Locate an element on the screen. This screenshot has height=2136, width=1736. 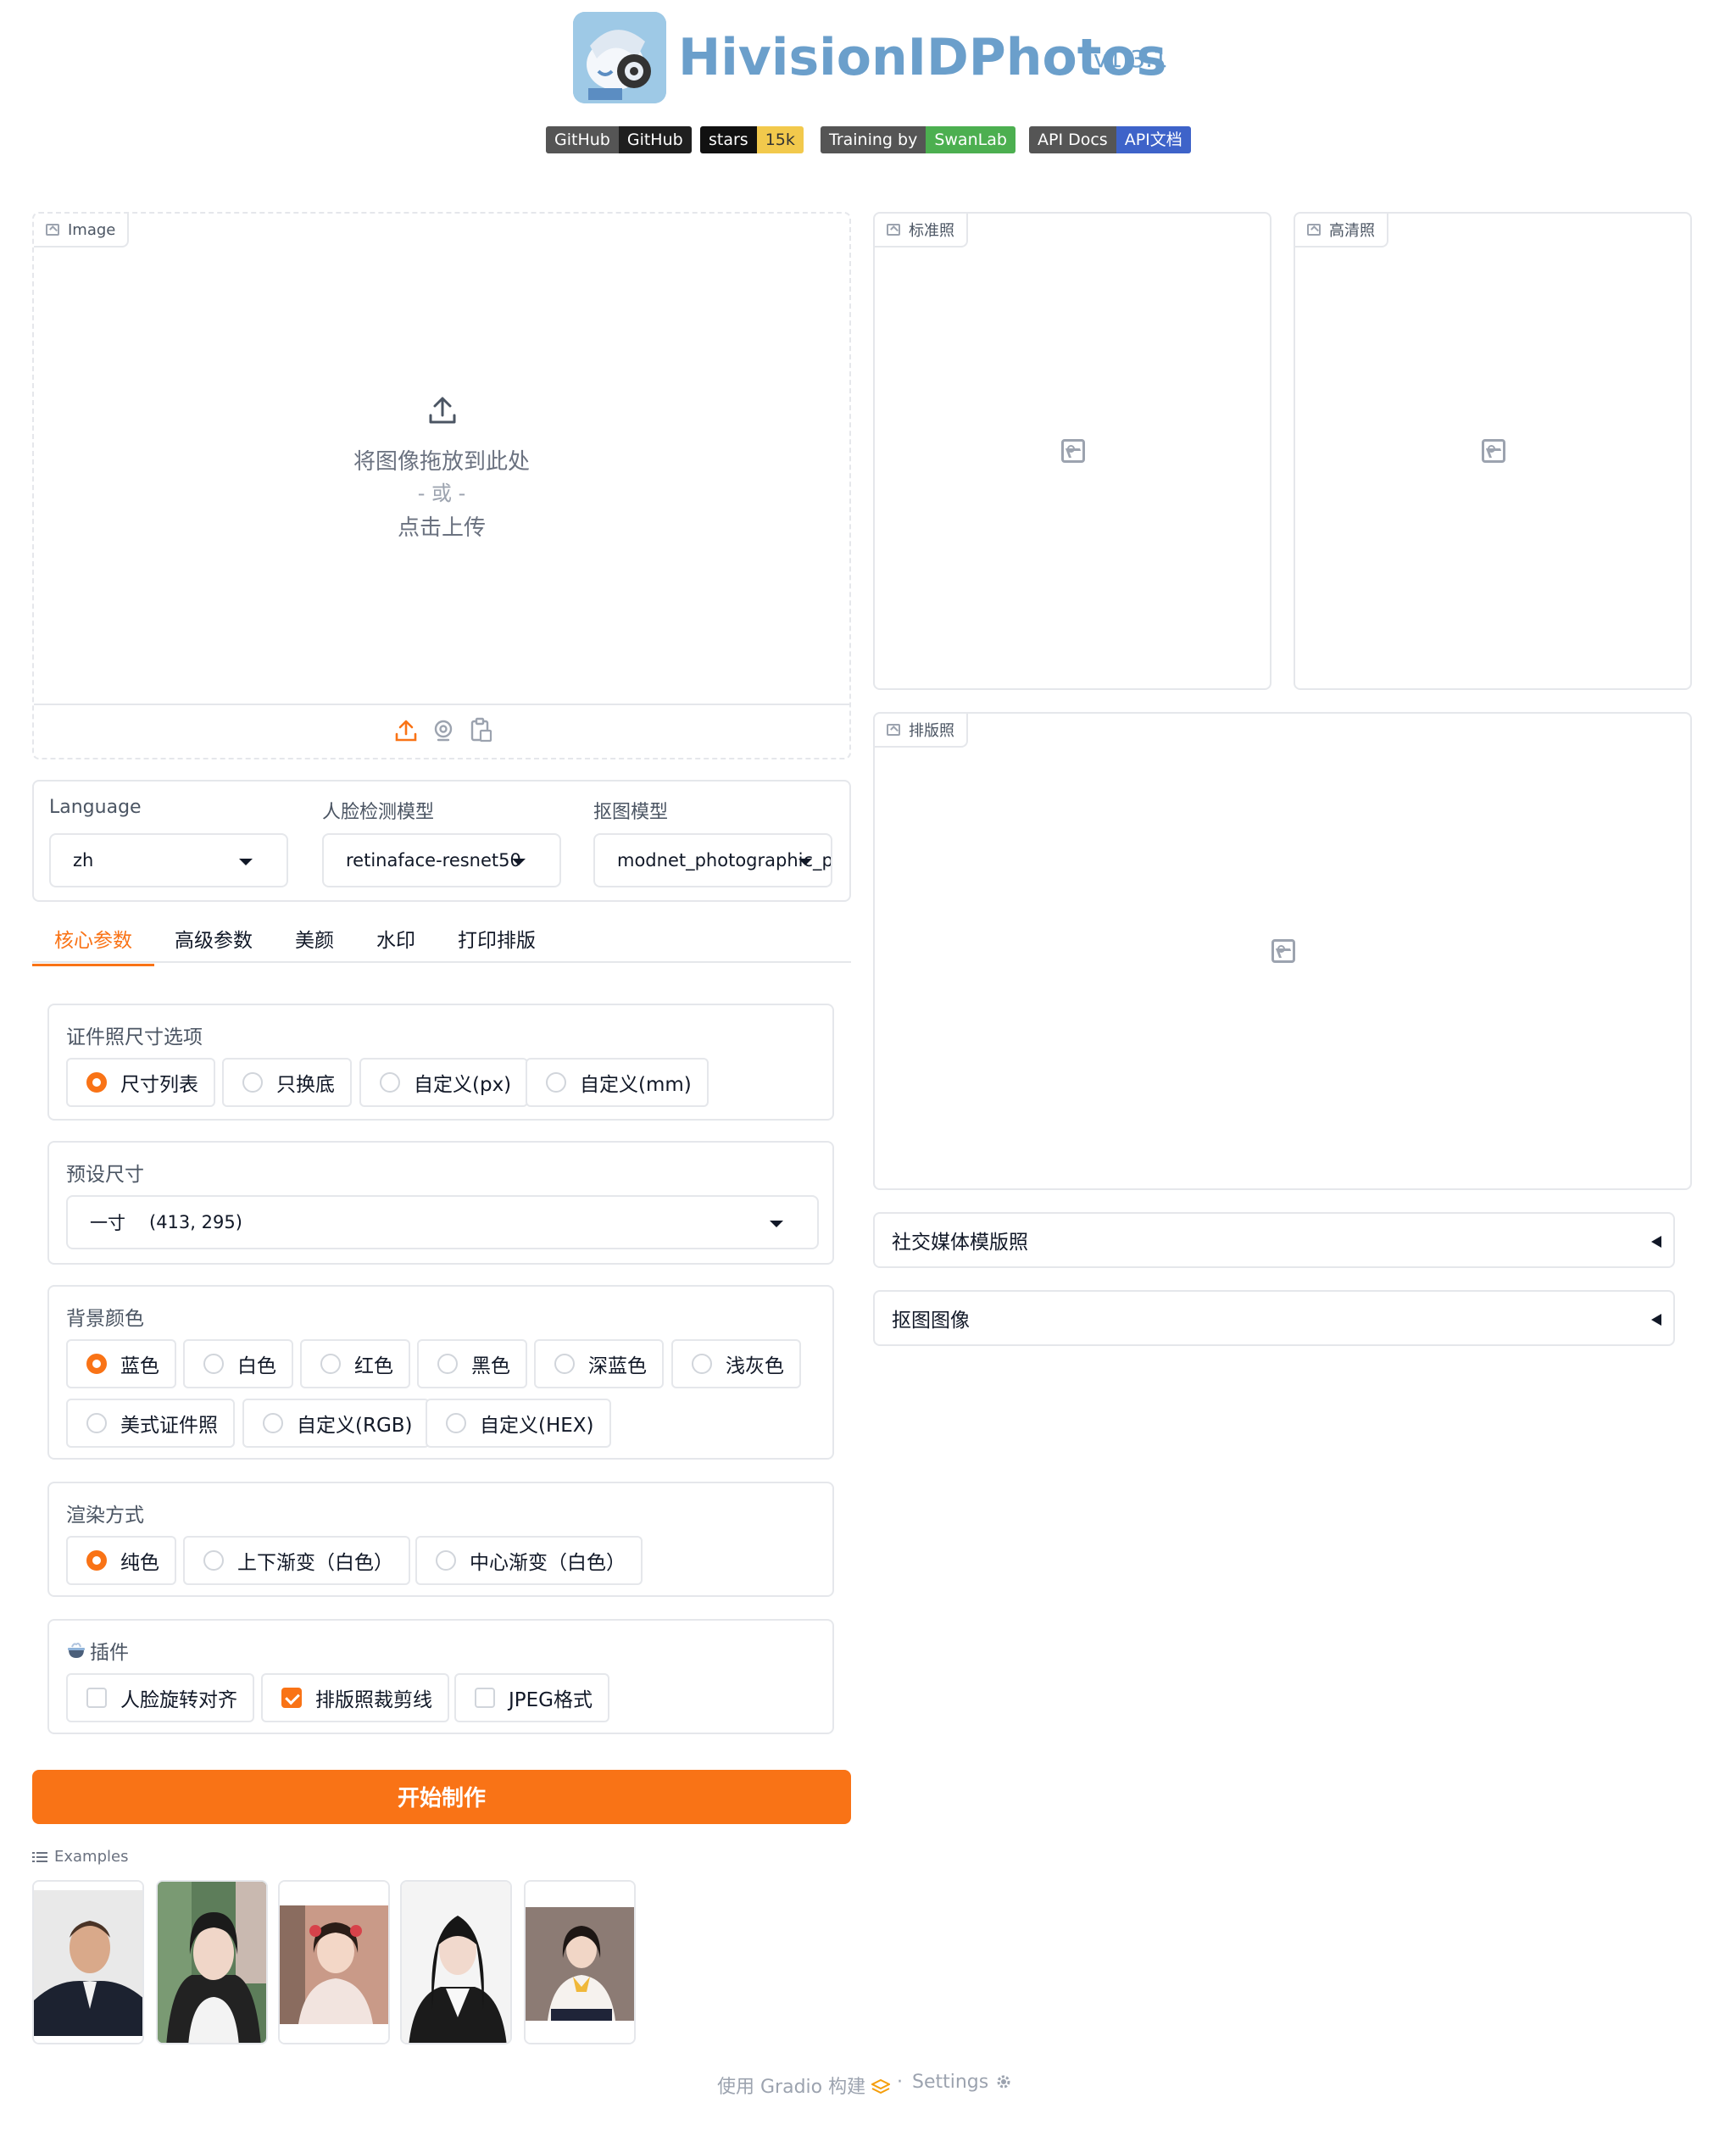
language-dropdown: zh is located at coordinates (168, 860).